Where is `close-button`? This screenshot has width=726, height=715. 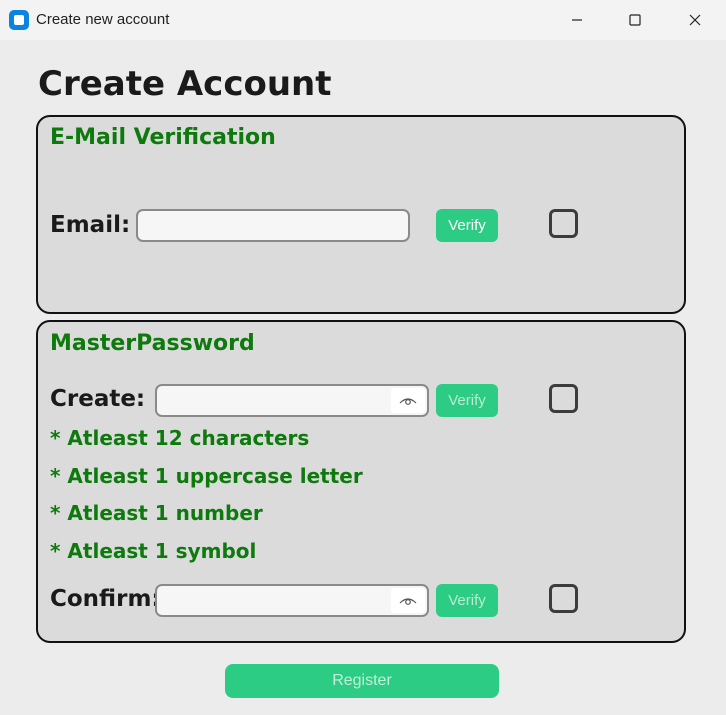 close-button is located at coordinates (695, 20).